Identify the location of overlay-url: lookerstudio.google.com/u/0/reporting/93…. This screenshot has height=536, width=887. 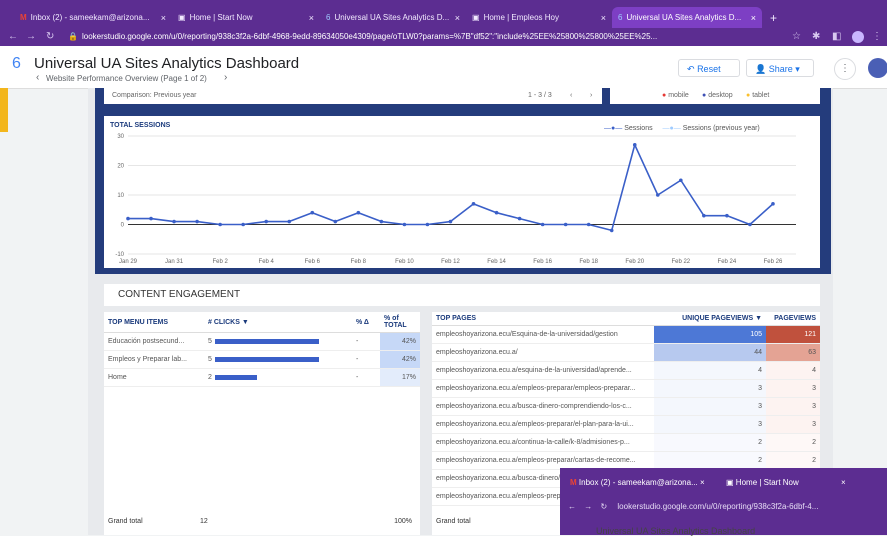
(717, 506).